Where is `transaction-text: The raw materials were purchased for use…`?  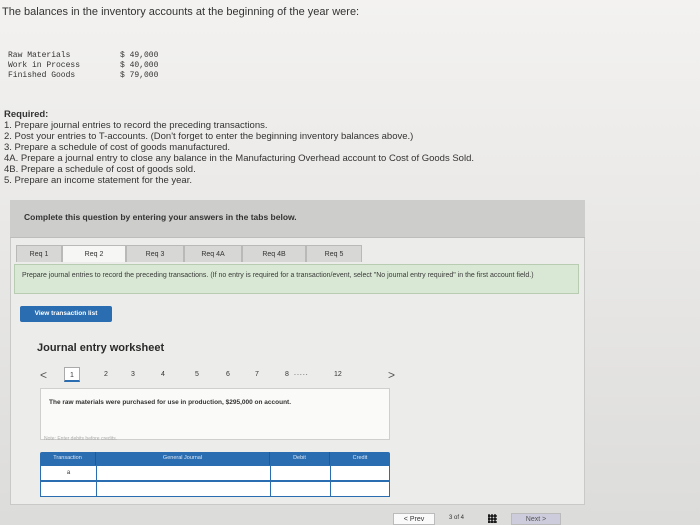 transaction-text: The raw materials were purchased for use… is located at coordinates (170, 402).